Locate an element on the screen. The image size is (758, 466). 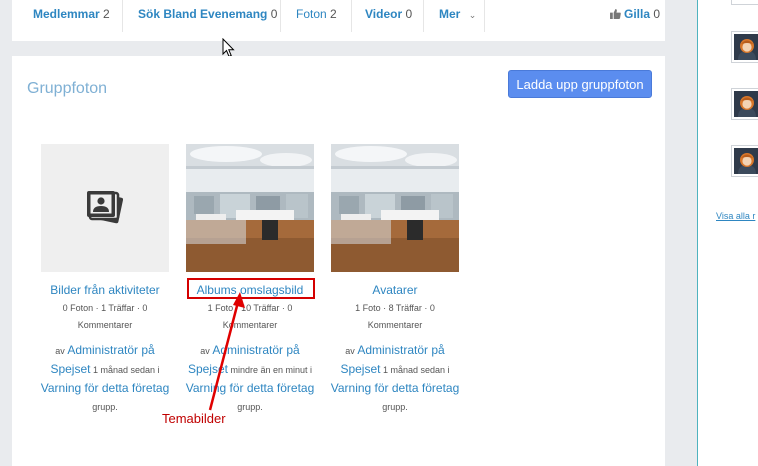
nav-tab-events: Sök Bland Evenemang 0 is located at coordinates (207, 14).